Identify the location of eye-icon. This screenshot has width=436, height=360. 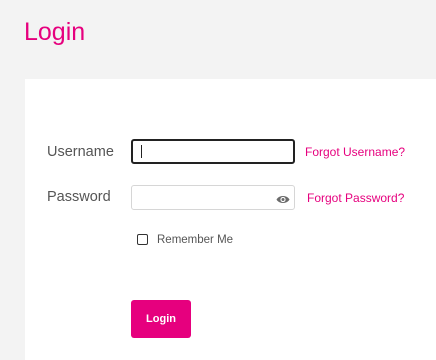
(283, 198).